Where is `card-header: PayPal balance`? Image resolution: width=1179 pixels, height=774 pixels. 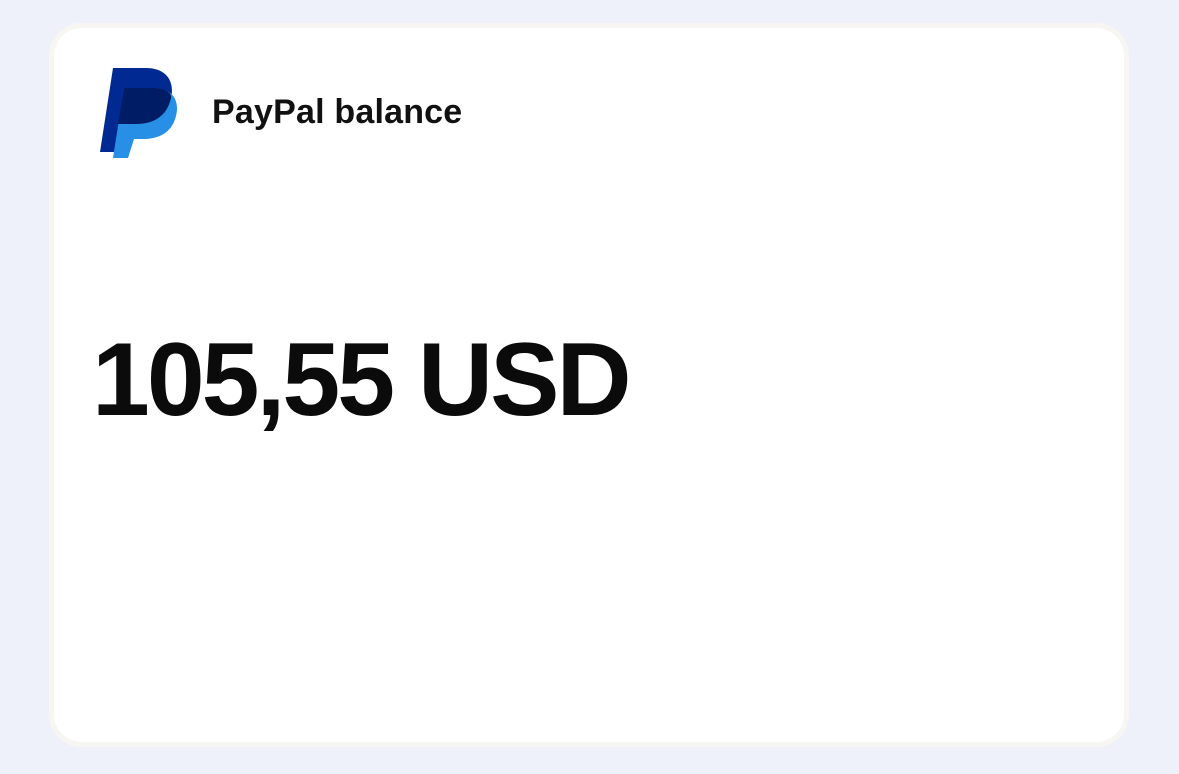
card-header: PayPal balance is located at coordinates (281, 112).